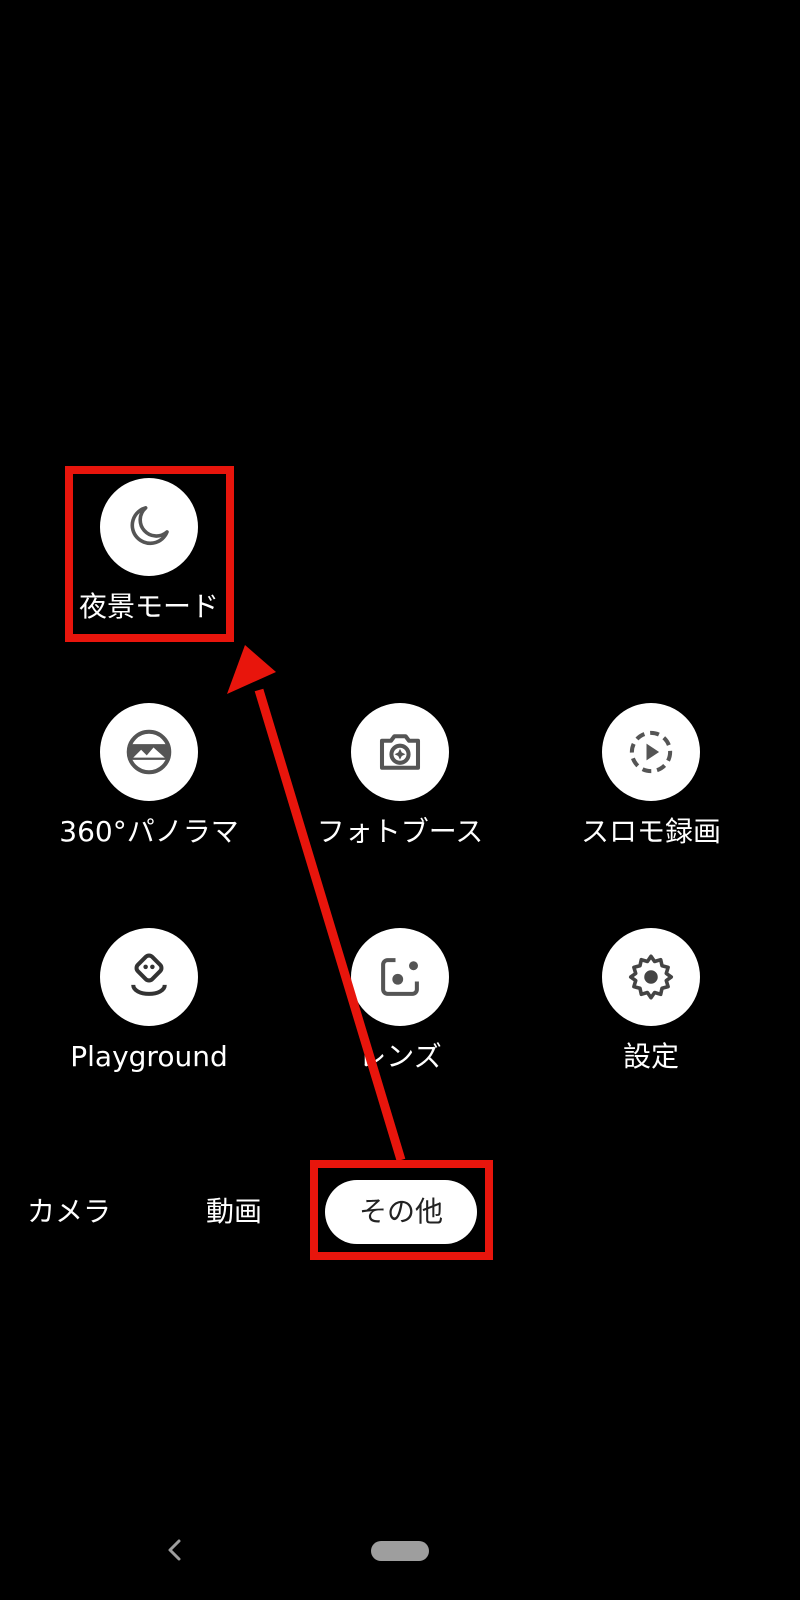 The image size is (800, 1600). Describe the element at coordinates (400, 1056) in the screenshot. I see `mode-lens-label: レンズ` at that location.